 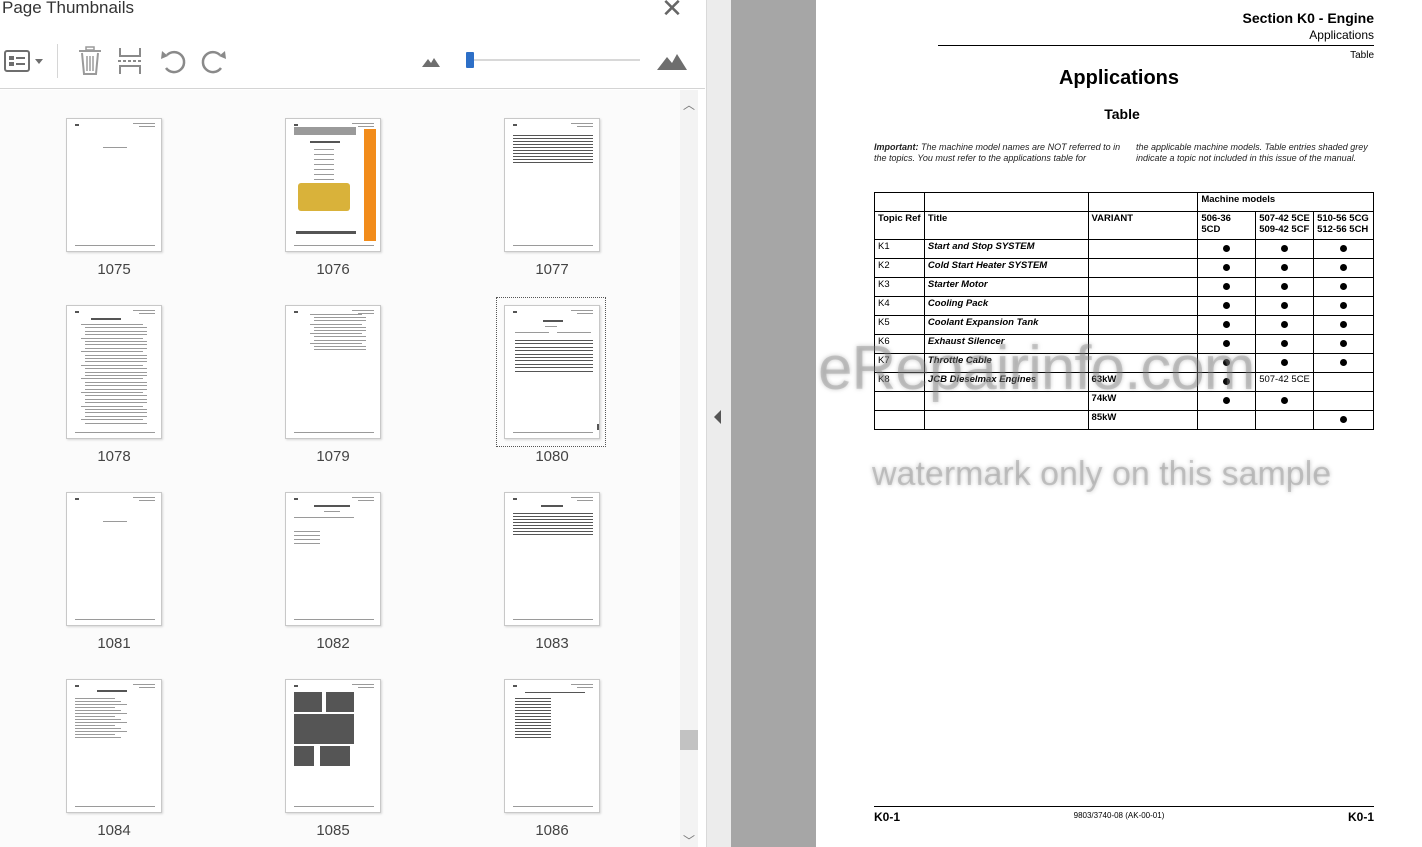 I want to click on close-panel-button: ✕, so click(x=672, y=10).